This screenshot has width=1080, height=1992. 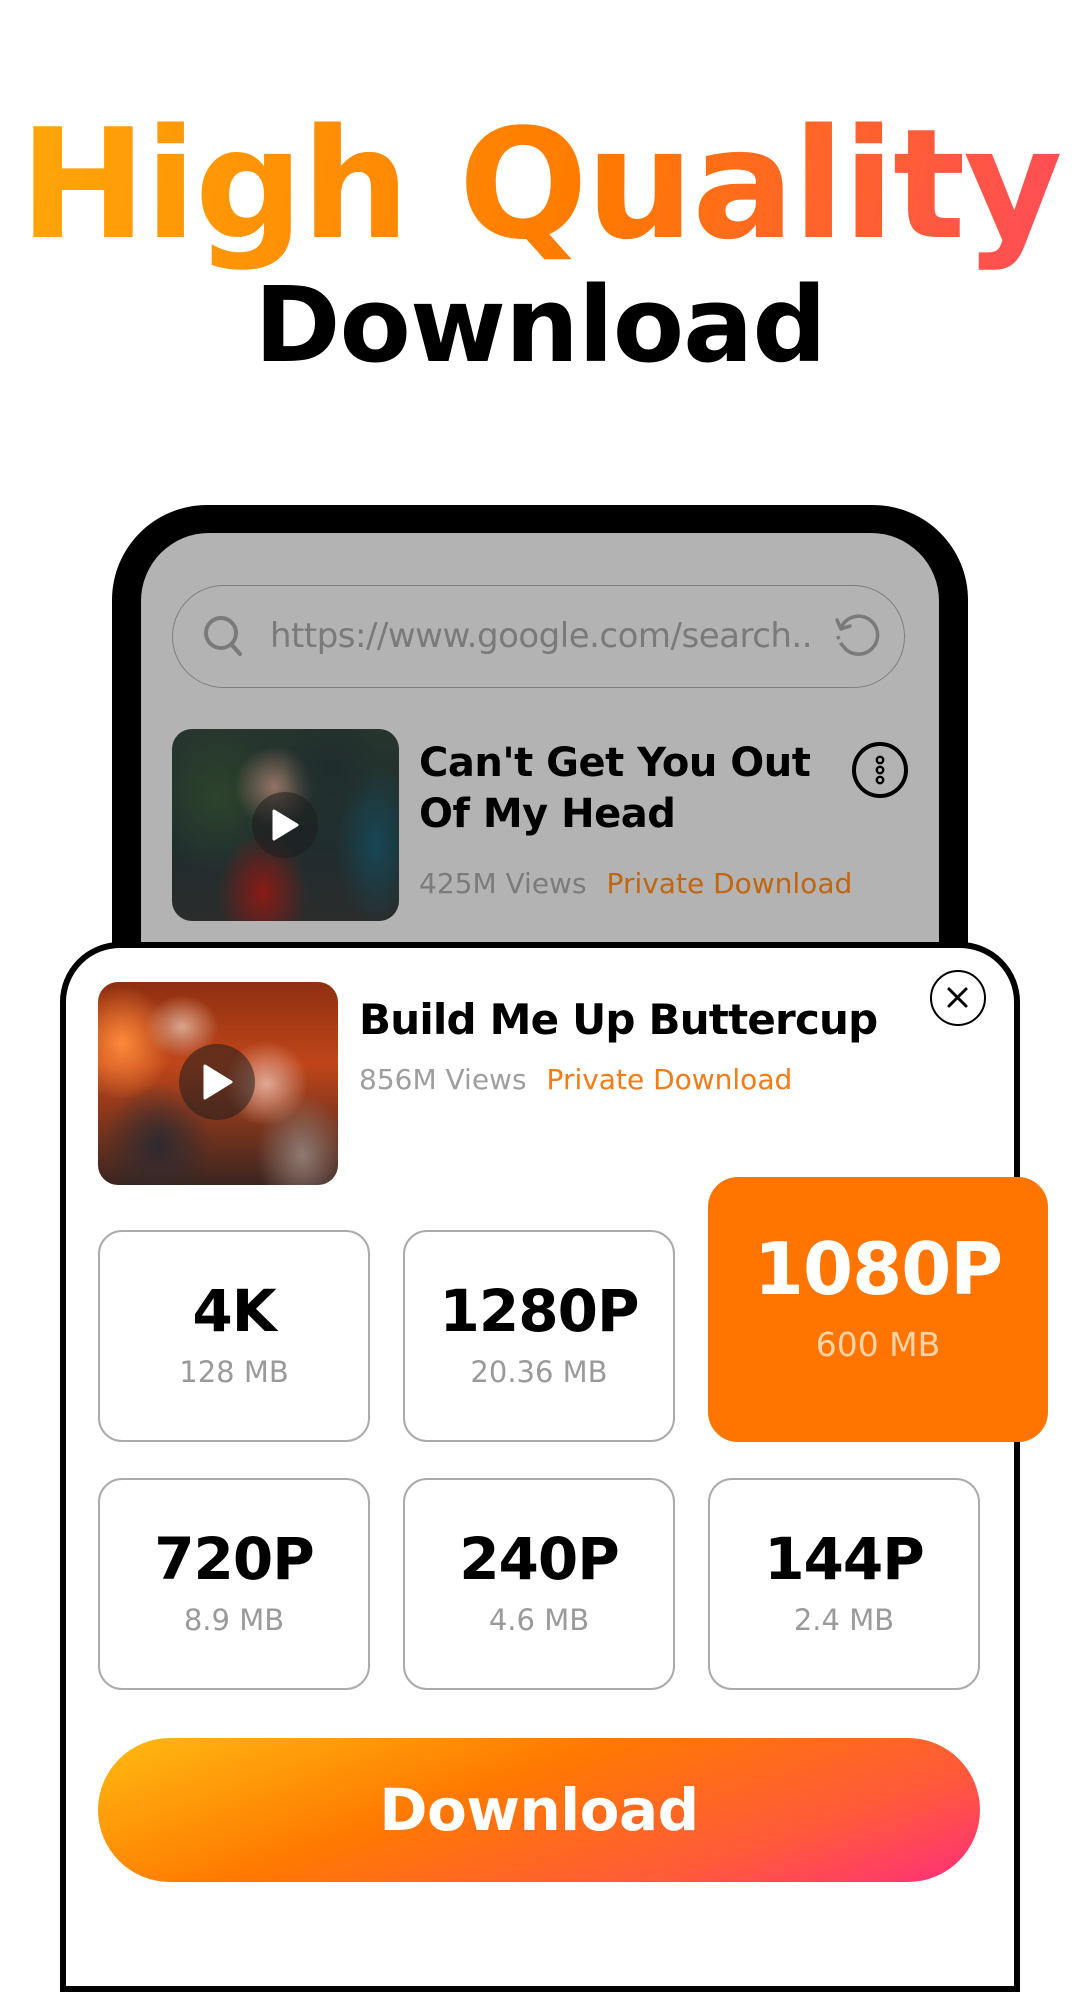 What do you see at coordinates (539, 1559) in the screenshot?
I see `quality-label: 240P` at bounding box center [539, 1559].